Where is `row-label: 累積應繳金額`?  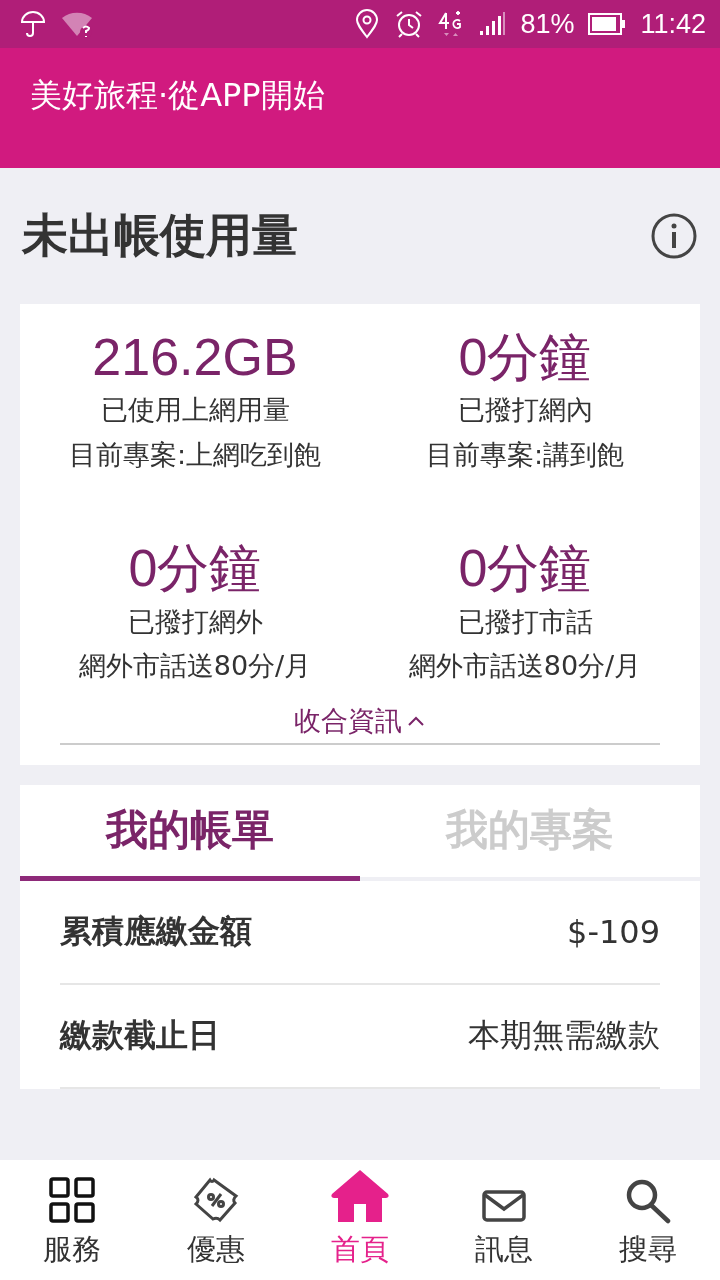
row-label: 累積應繳金額 is located at coordinates (156, 931).